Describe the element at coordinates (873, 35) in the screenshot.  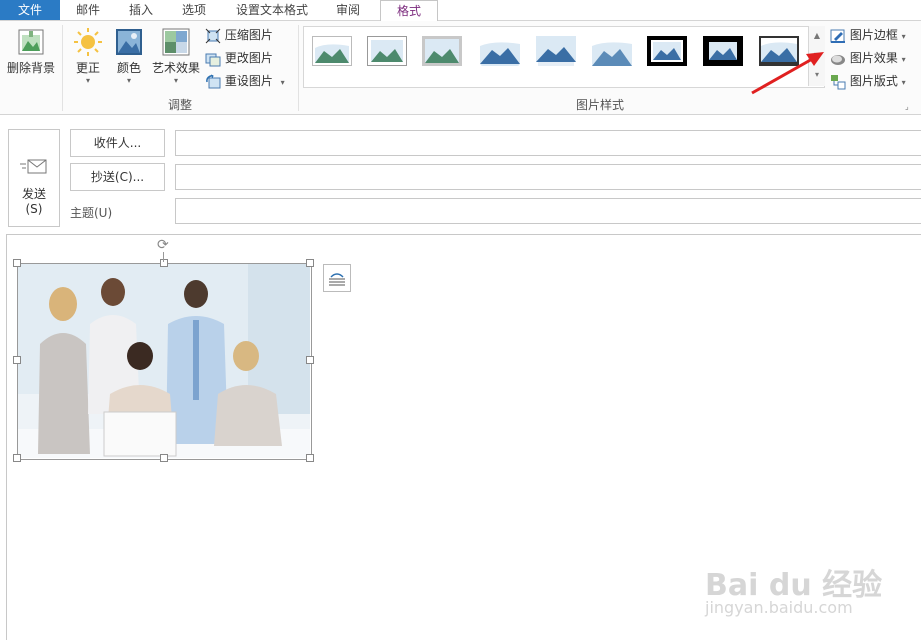
I see `picture-border-label: 图片边框` at that location.